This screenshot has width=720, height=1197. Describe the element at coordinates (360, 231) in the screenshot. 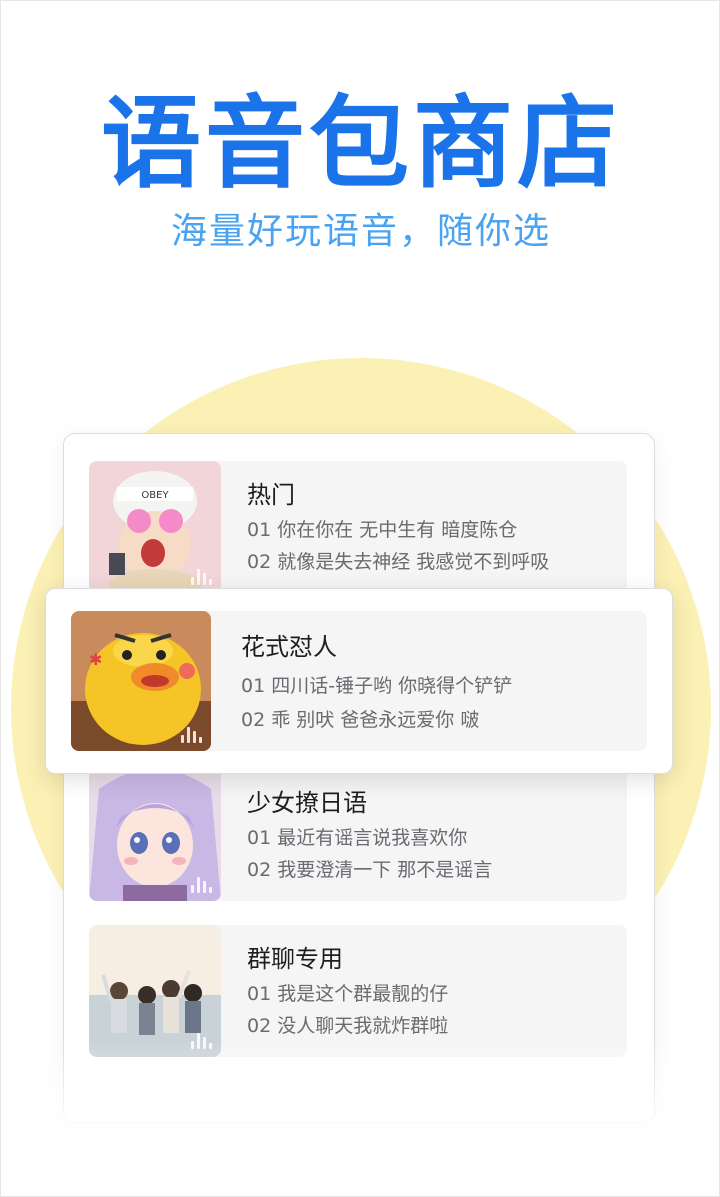

I see `page-subtitle: 海量好玩语音，随你选` at that location.